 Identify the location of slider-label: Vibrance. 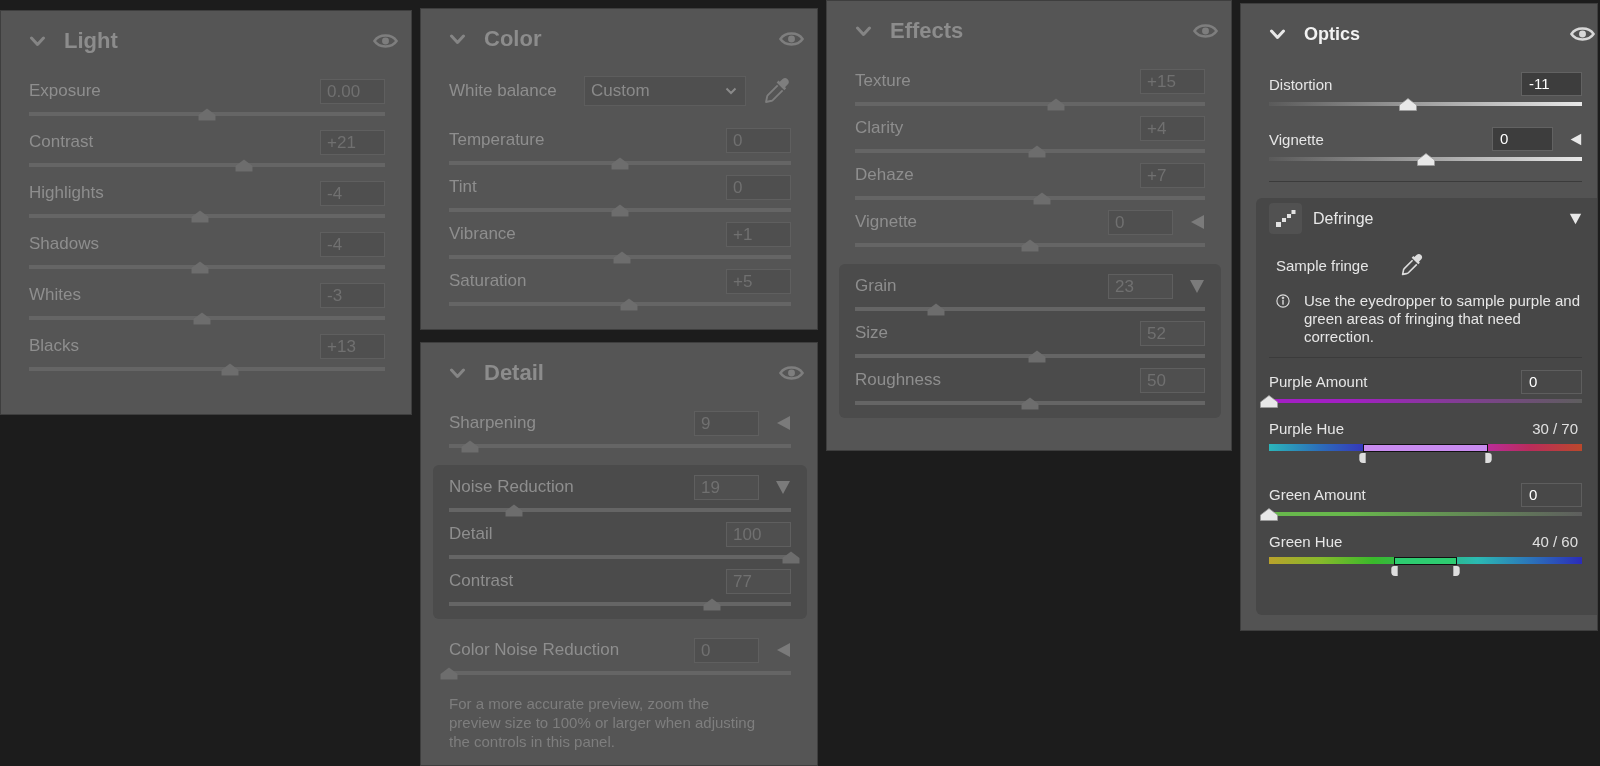
(483, 234).